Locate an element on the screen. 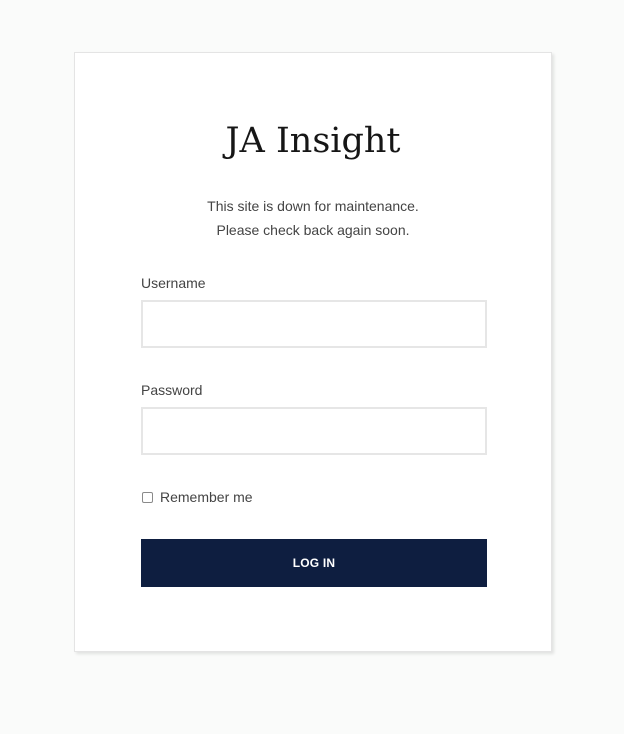  password-label: Password is located at coordinates (172, 390).